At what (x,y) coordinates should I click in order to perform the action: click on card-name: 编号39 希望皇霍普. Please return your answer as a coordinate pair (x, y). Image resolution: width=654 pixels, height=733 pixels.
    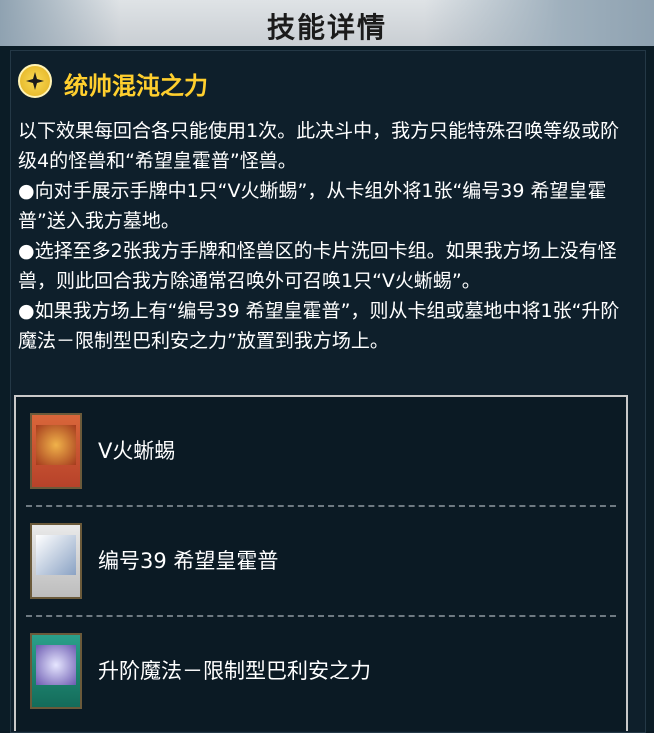
    Looking at the image, I should click on (188, 561).